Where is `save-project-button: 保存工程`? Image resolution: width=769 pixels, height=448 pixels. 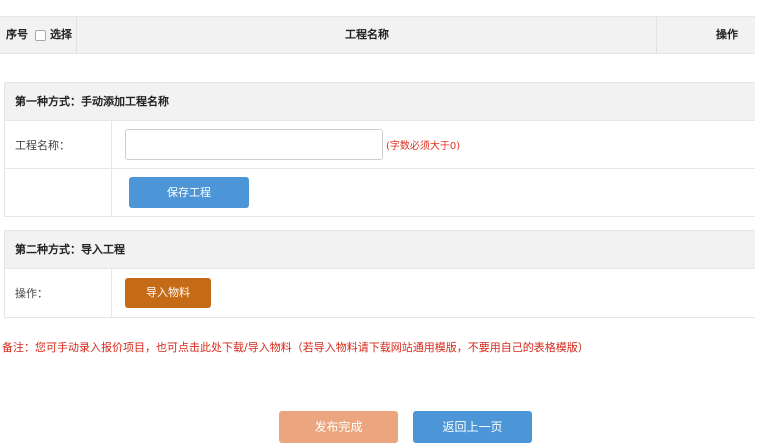
save-project-button: 保存工程 is located at coordinates (189, 192).